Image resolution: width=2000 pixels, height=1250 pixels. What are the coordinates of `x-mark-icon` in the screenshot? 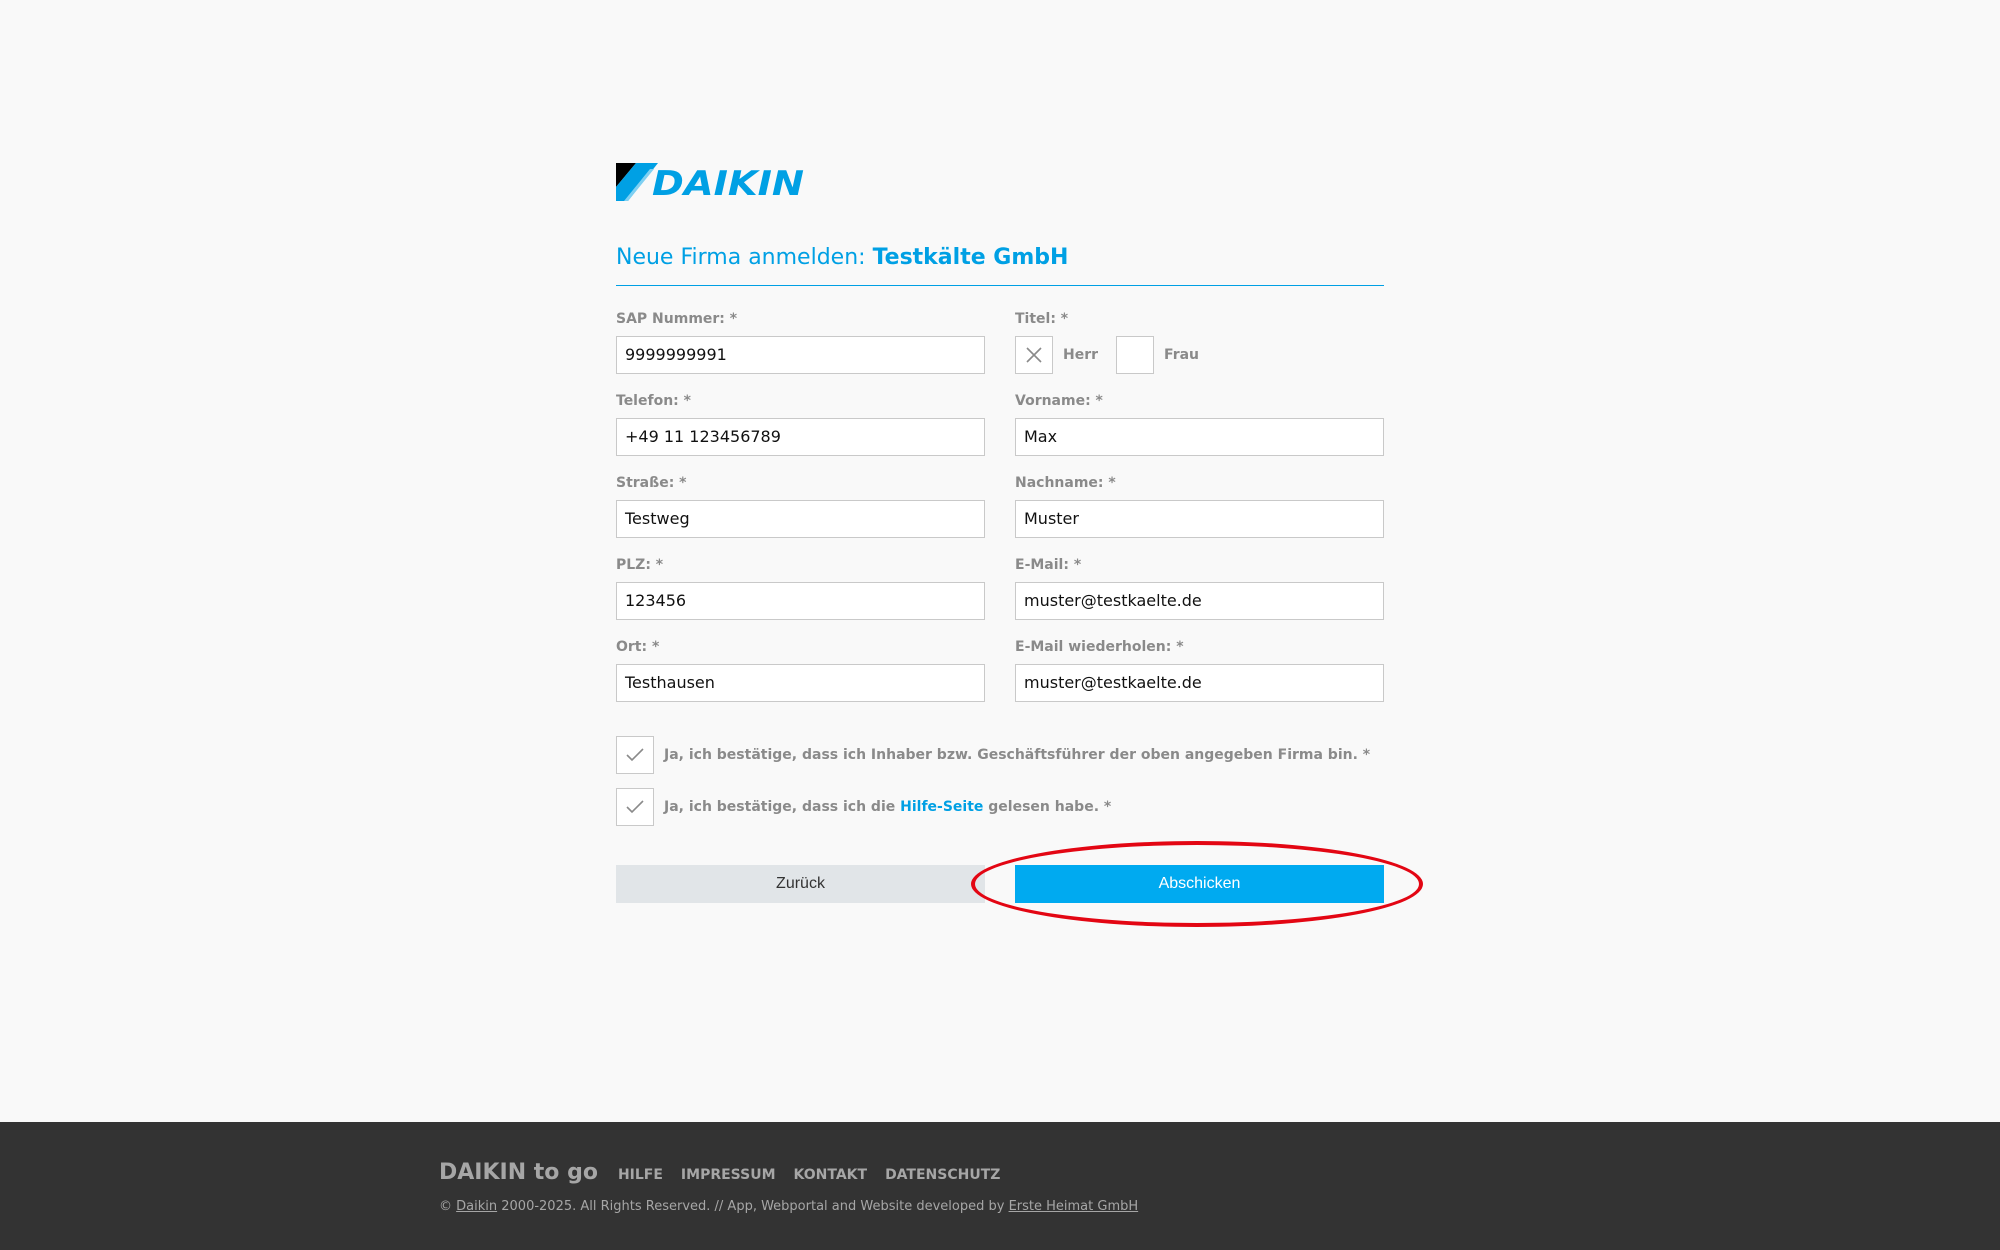 It's located at (1034, 355).